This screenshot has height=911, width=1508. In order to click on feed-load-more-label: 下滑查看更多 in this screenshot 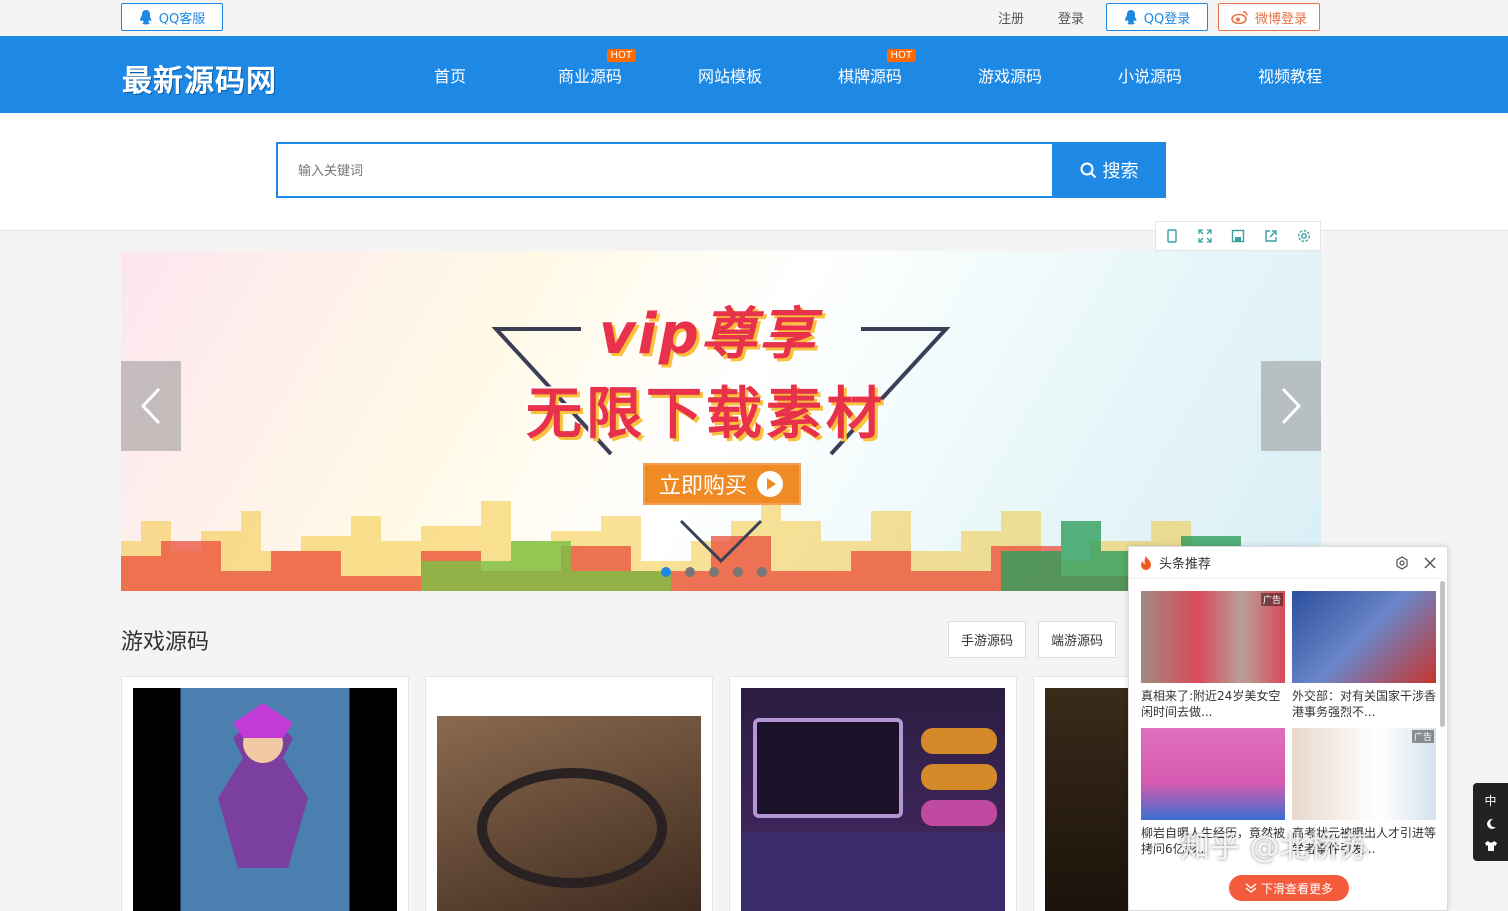, I will do `click(1296, 888)`.